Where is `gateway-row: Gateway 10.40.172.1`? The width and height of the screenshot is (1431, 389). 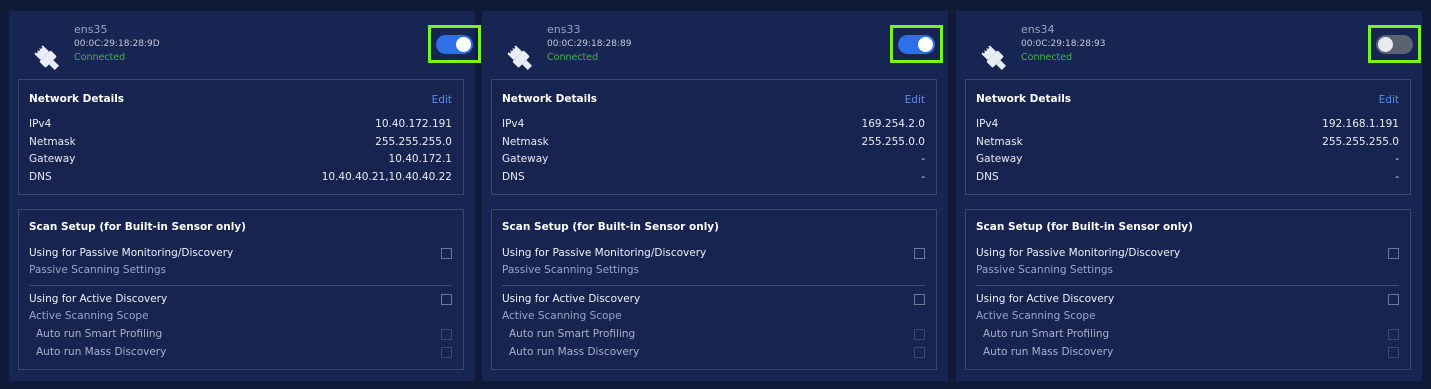
gateway-row: Gateway 10.40.172.1 is located at coordinates (240, 160).